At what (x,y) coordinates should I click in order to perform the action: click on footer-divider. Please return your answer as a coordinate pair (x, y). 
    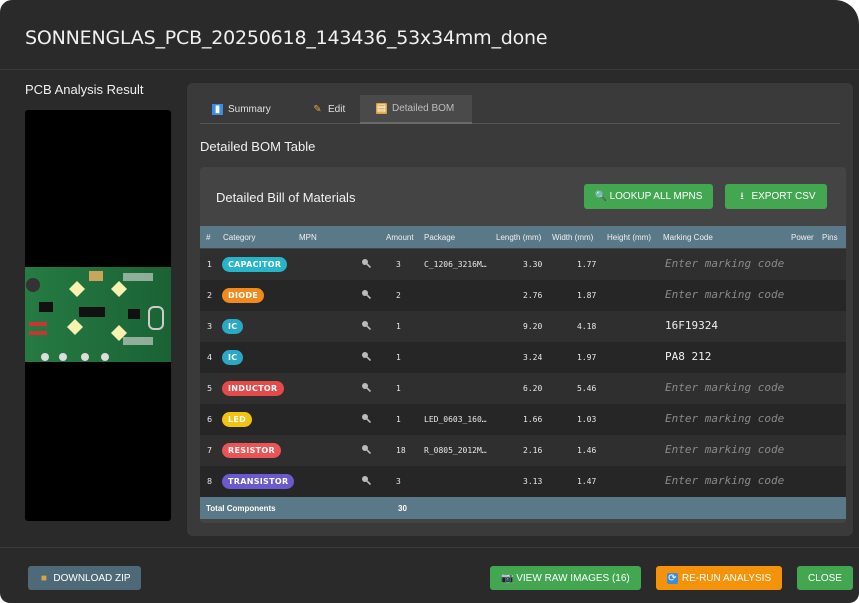
    Looking at the image, I should click on (429, 547).